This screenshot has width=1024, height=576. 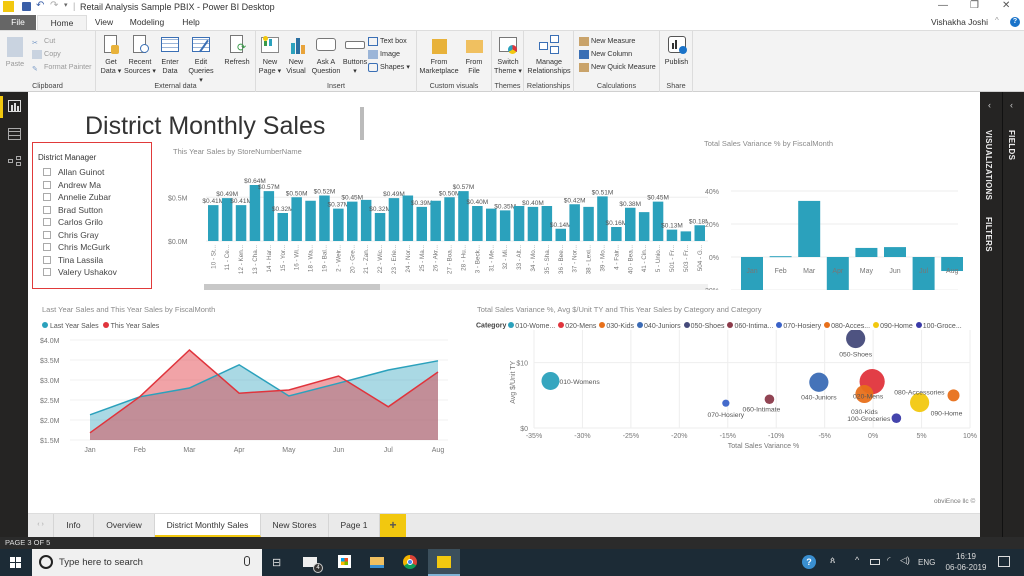 What do you see at coordinates (354, 525) in the screenshot?
I see `page-tab-page-1: Page 1` at bounding box center [354, 525].